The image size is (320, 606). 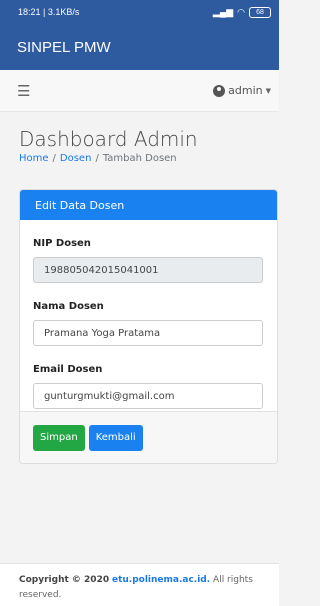 I want to click on email-label: Email Dosen, so click(x=68, y=369).